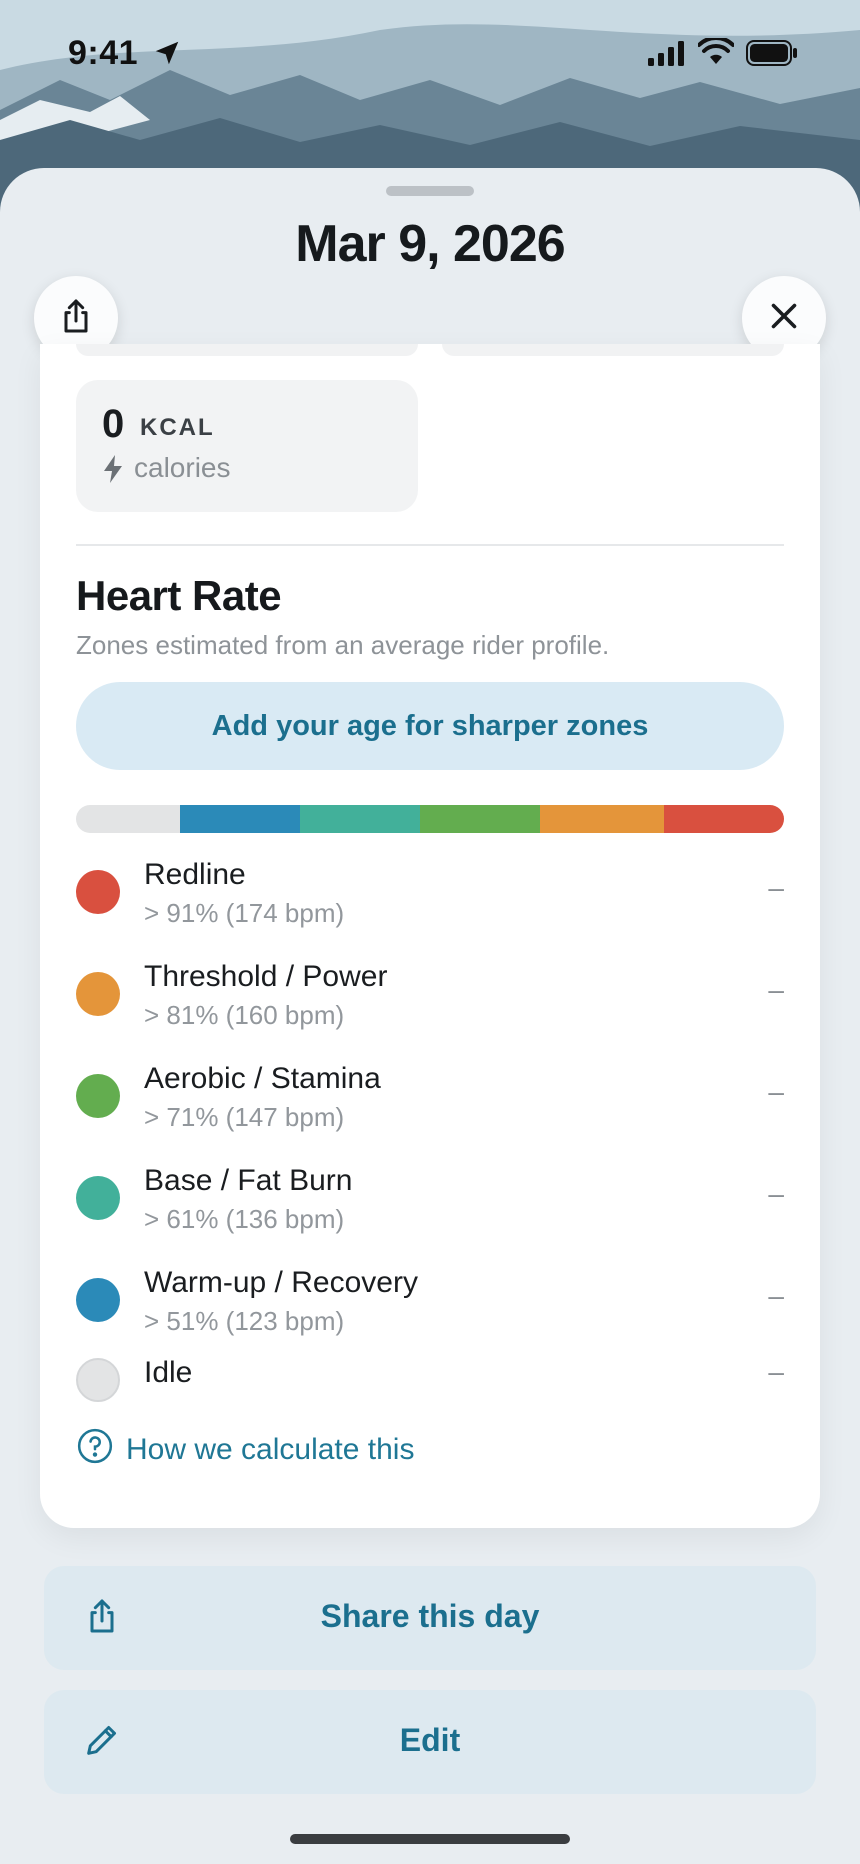 The width and height of the screenshot is (860, 1864). Describe the element at coordinates (244, 1117) in the screenshot. I see `zone-threshold: > 71% (147 bpm)` at that location.